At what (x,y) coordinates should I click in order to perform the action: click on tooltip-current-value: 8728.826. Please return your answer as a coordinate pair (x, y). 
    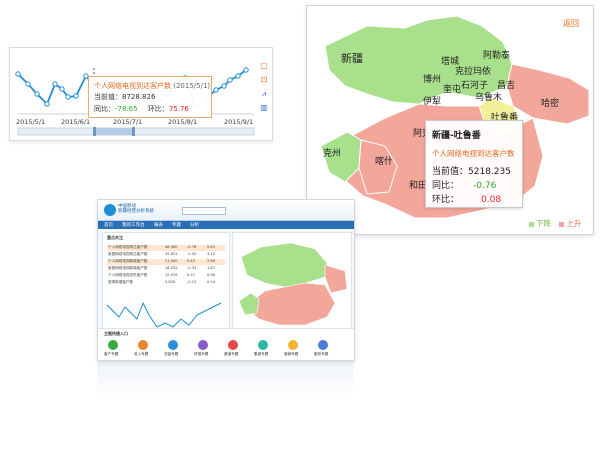
    Looking at the image, I should click on (139, 97).